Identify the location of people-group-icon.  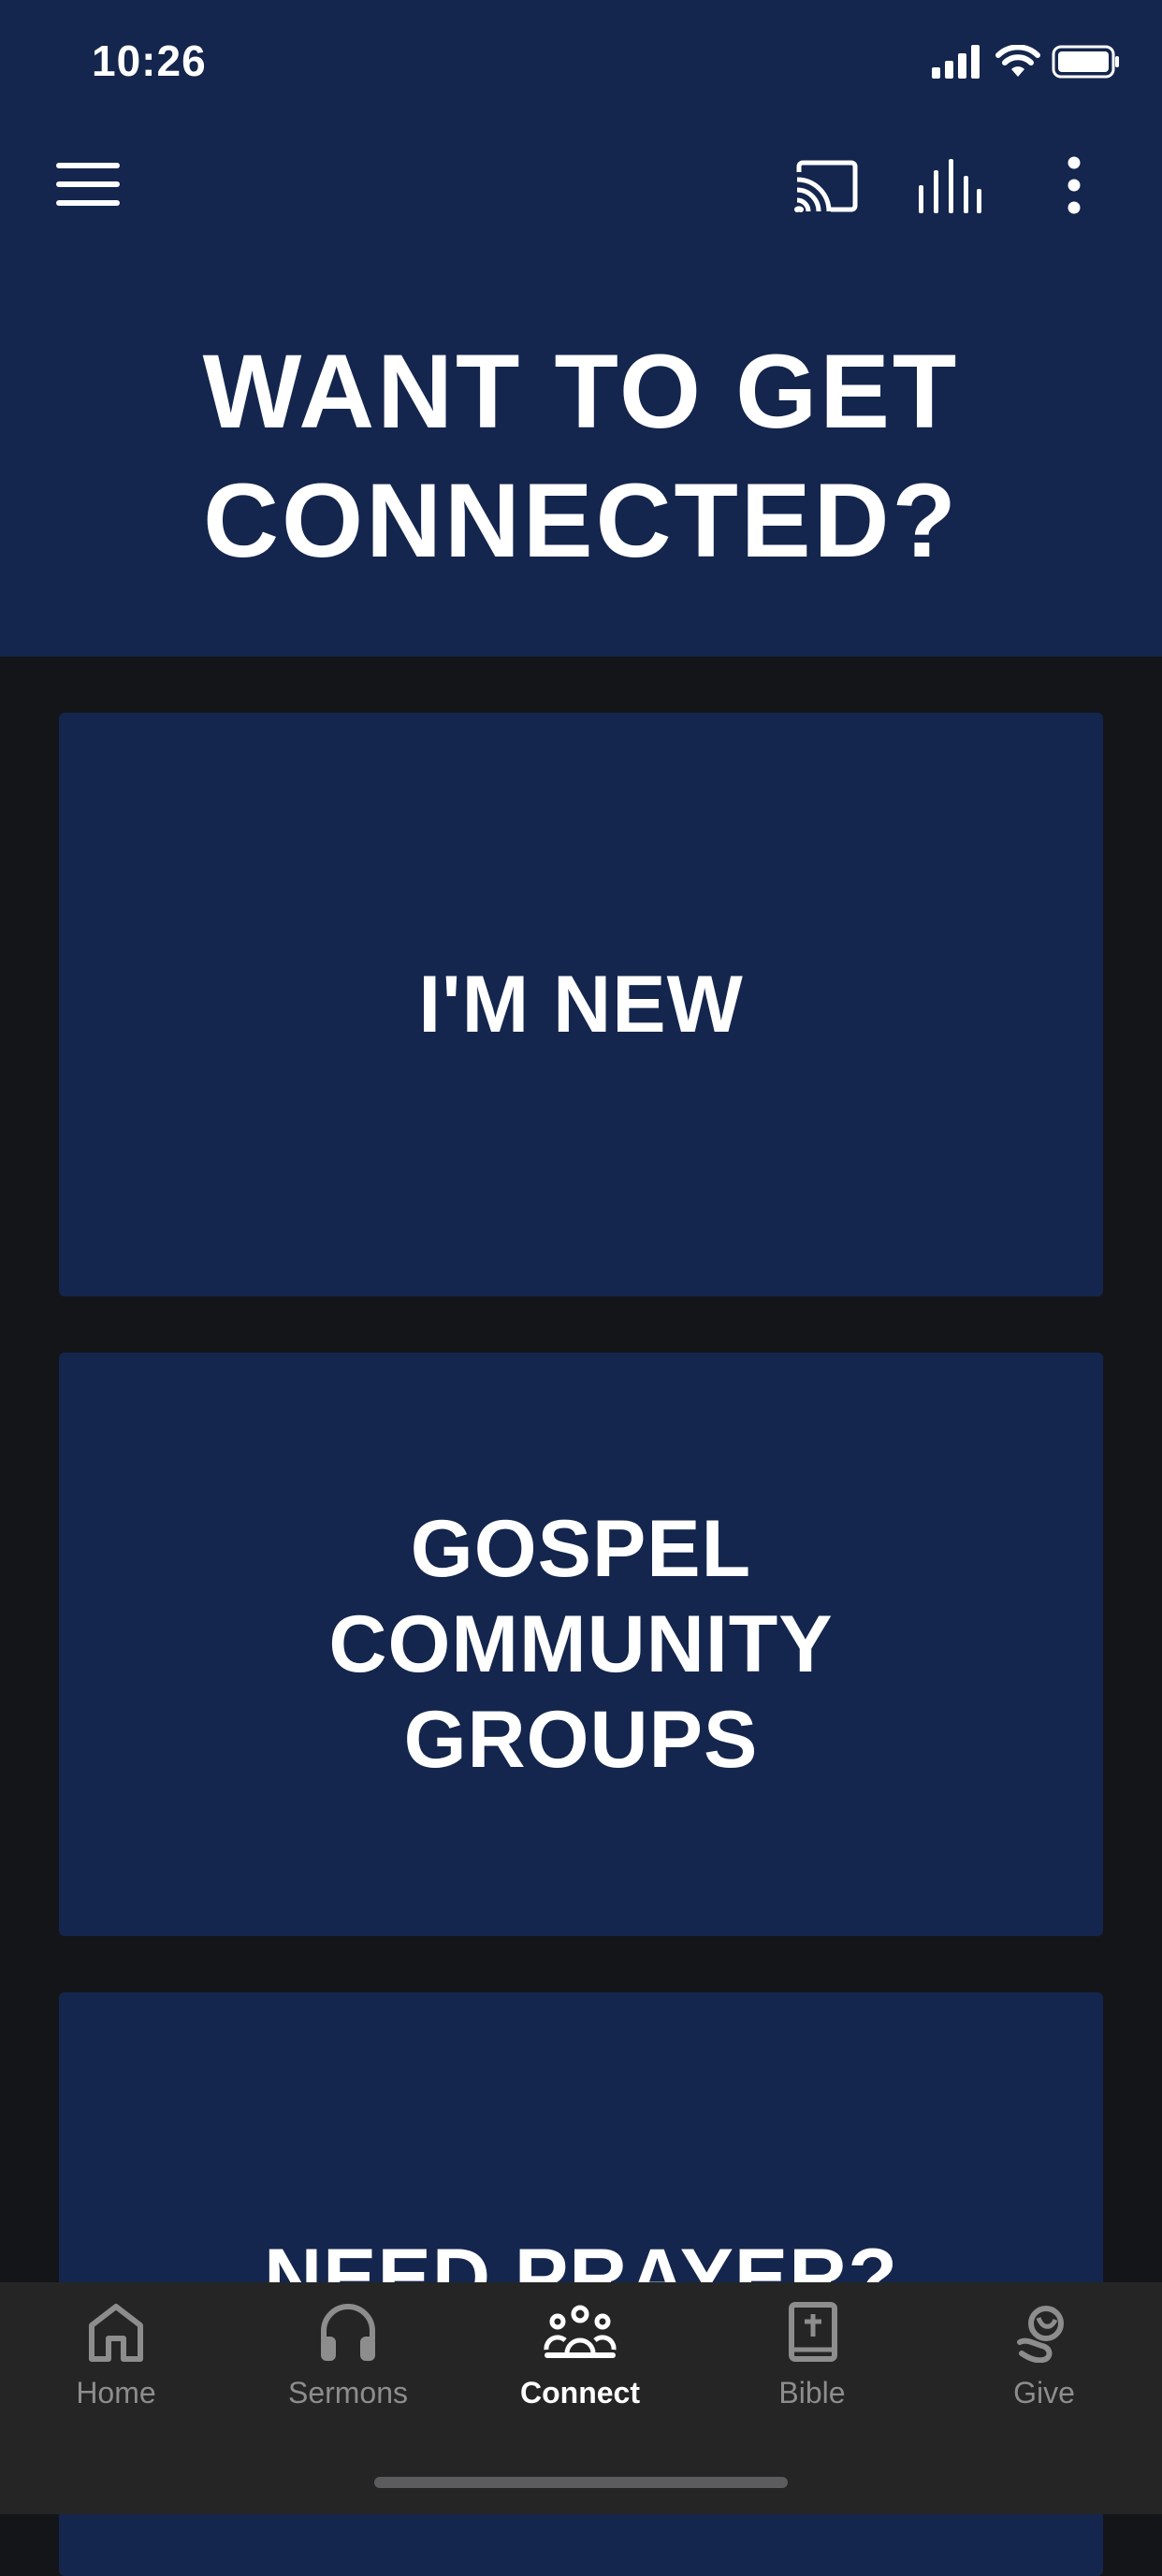
(581, 2331).